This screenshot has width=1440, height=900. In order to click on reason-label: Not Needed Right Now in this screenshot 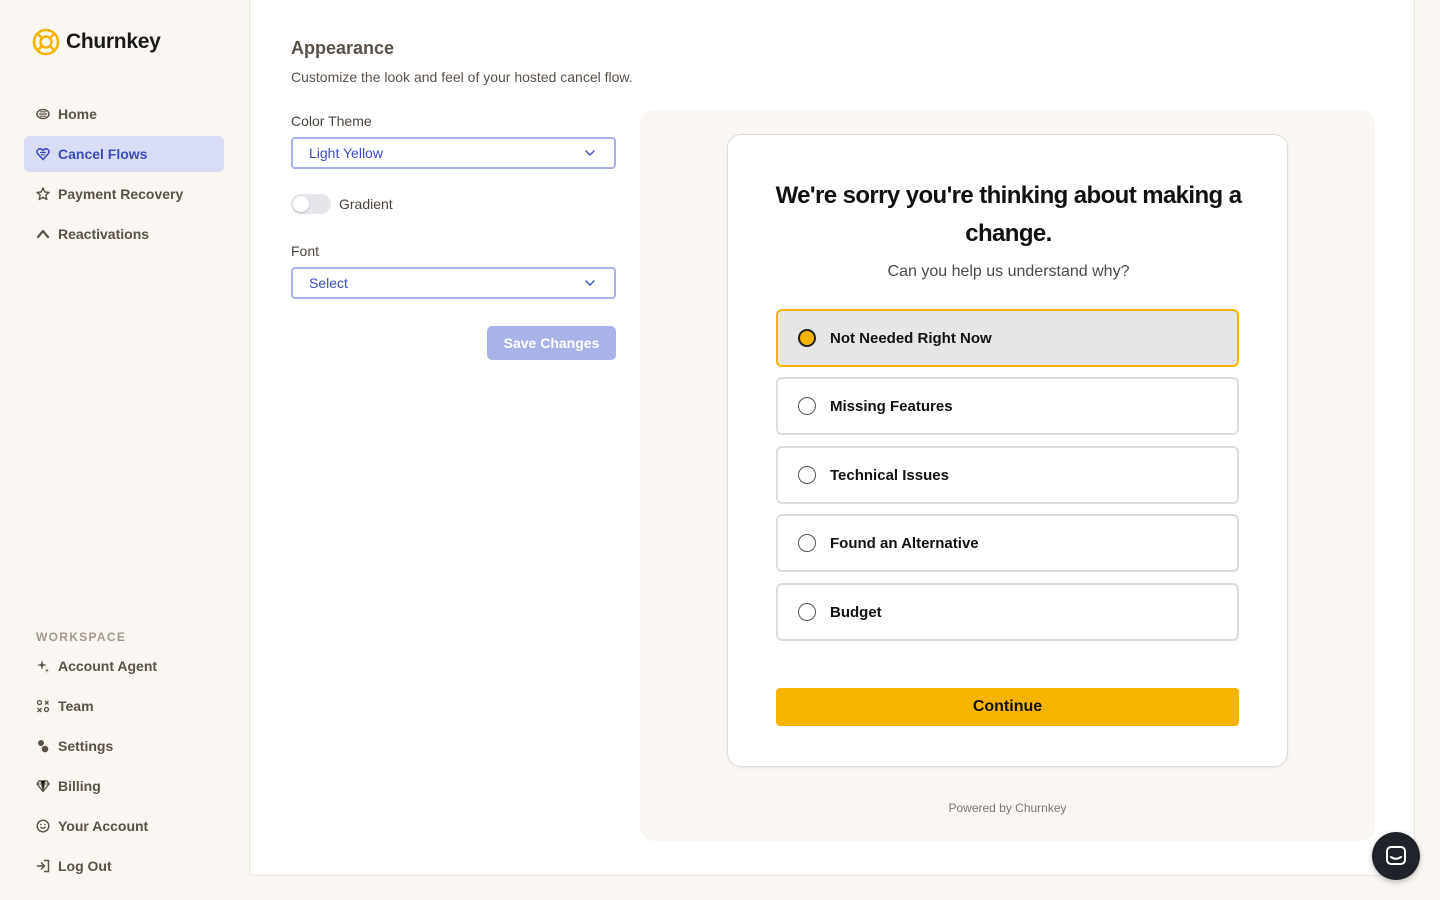, I will do `click(911, 338)`.